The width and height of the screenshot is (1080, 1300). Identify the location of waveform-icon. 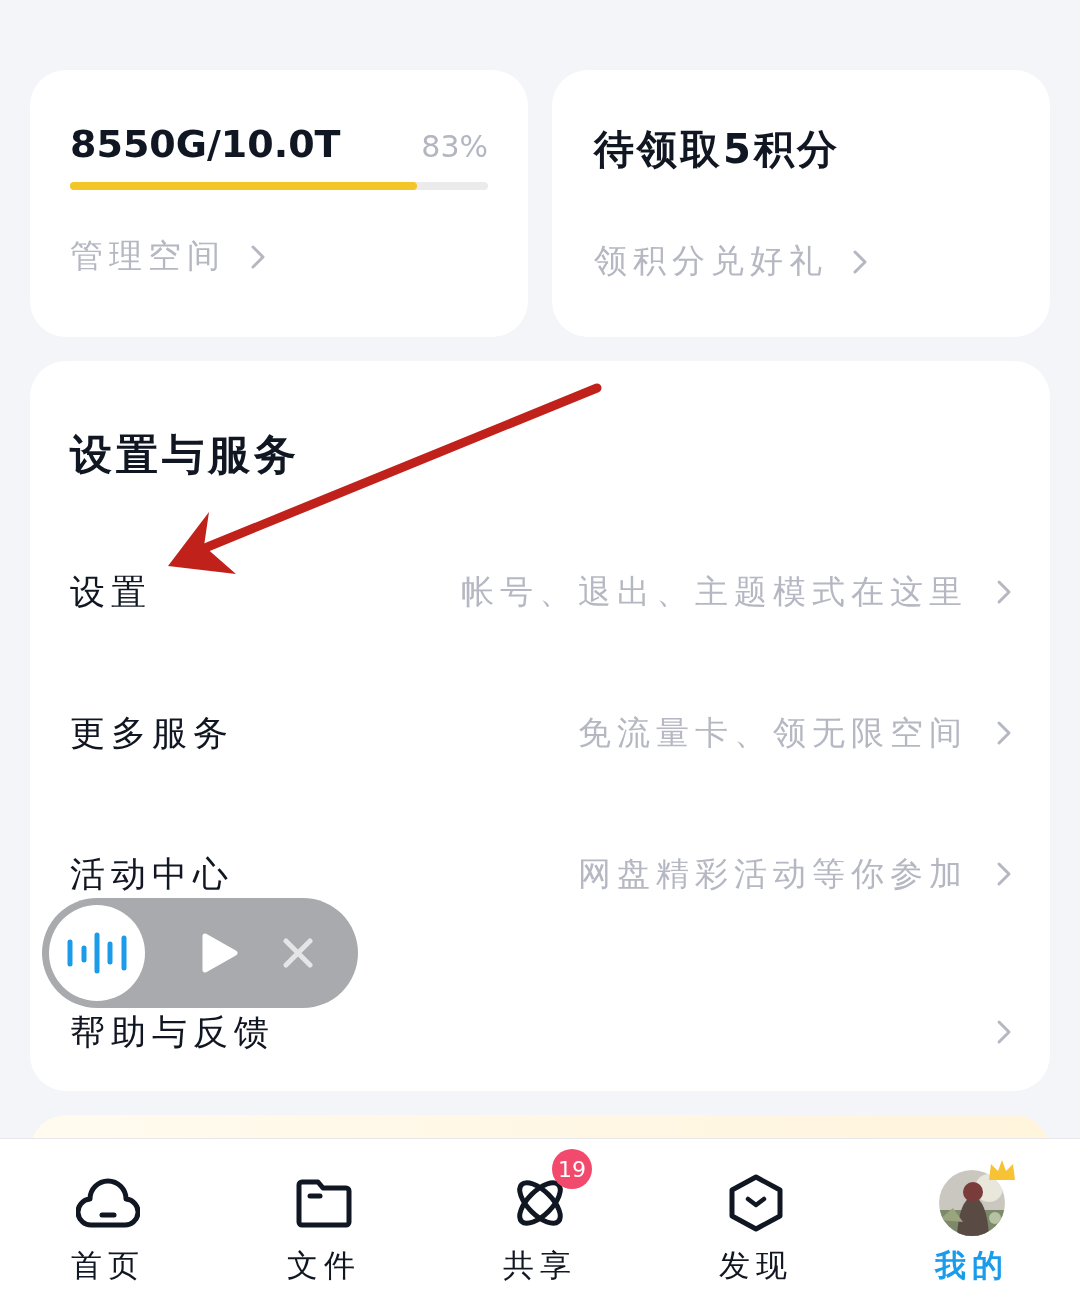
(97, 953).